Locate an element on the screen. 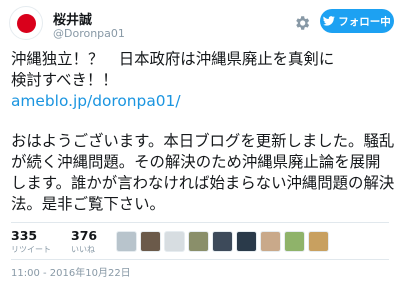 This screenshot has height=284, width=400. retweet-label: リツイート is located at coordinates (31, 249).